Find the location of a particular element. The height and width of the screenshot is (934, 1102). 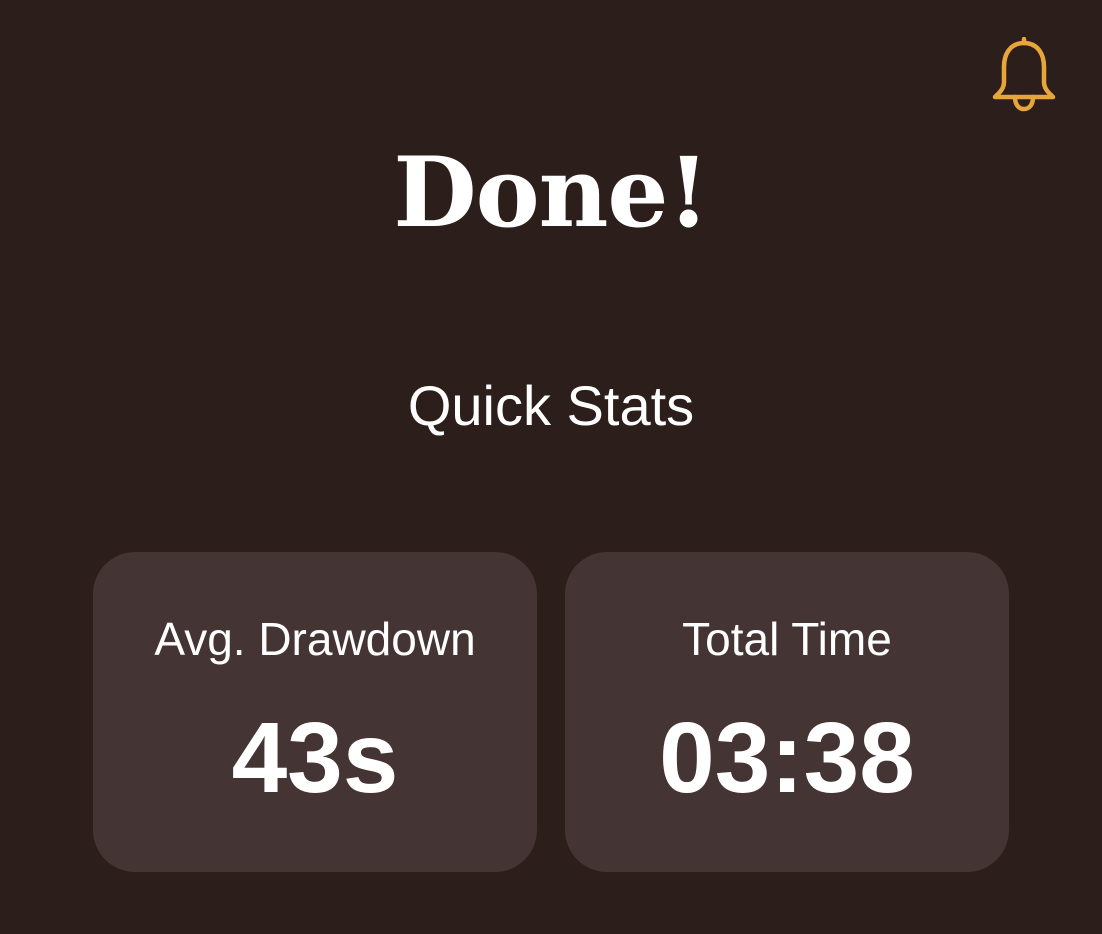

page-title: Done! is located at coordinates (551, 192).